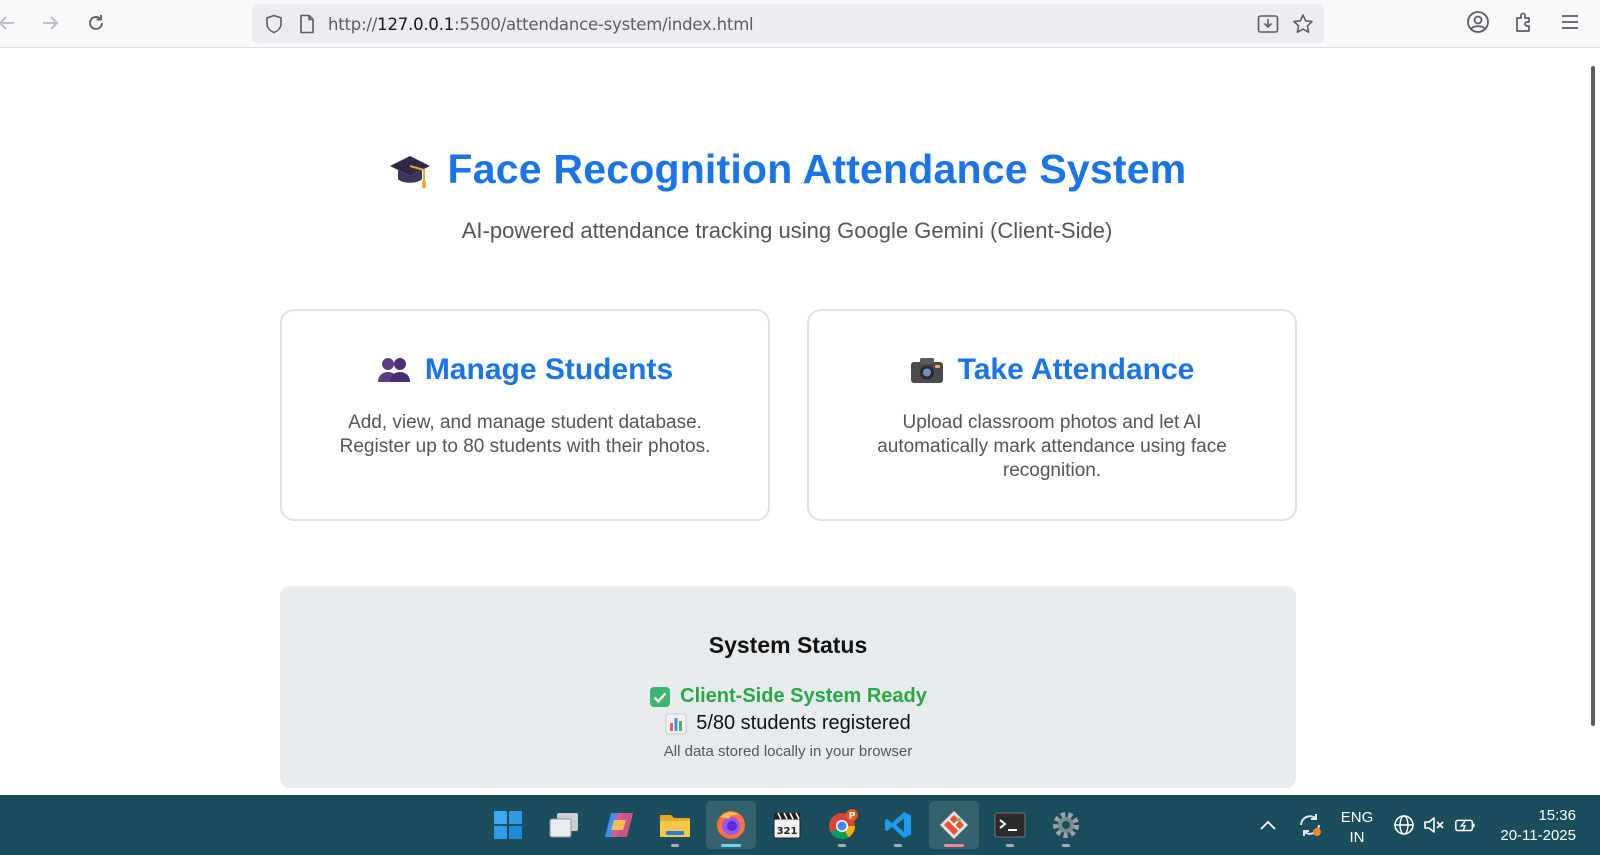 This screenshot has height=855, width=1600. I want to click on region-code: IN, so click(1357, 837).